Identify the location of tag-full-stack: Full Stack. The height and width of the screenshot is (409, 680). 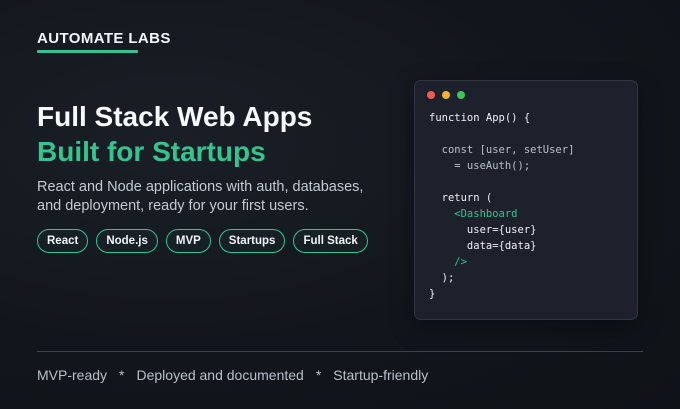
(330, 241).